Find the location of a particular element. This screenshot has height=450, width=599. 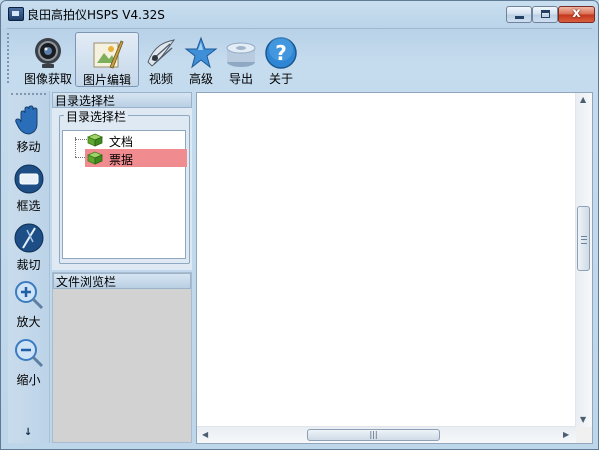

scroll-down-icon: ▼ is located at coordinates (583, 419).